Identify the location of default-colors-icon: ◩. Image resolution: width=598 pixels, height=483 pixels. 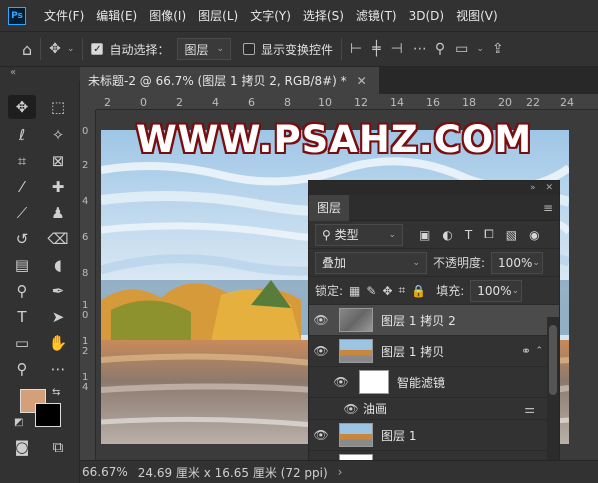
(18, 422).